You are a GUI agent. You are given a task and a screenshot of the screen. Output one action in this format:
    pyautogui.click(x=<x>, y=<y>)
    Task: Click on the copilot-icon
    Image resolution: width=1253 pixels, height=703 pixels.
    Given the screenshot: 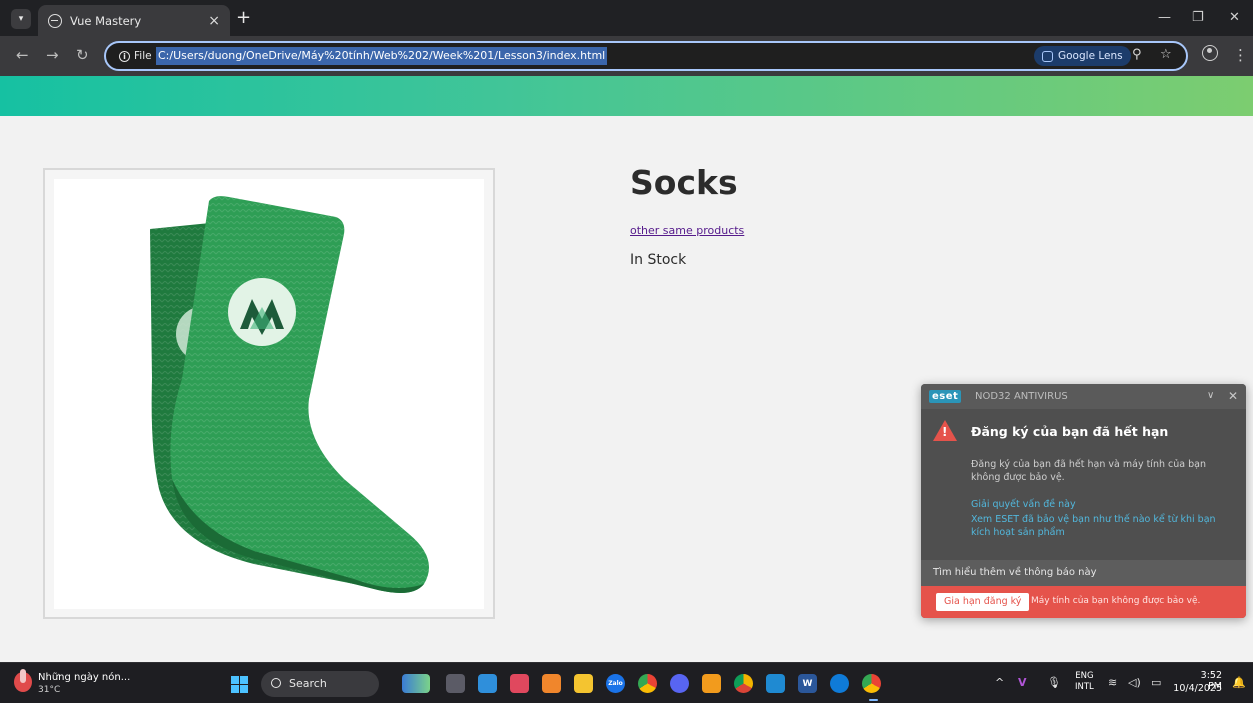 What is the action you would take?
    pyautogui.click(x=416, y=683)
    